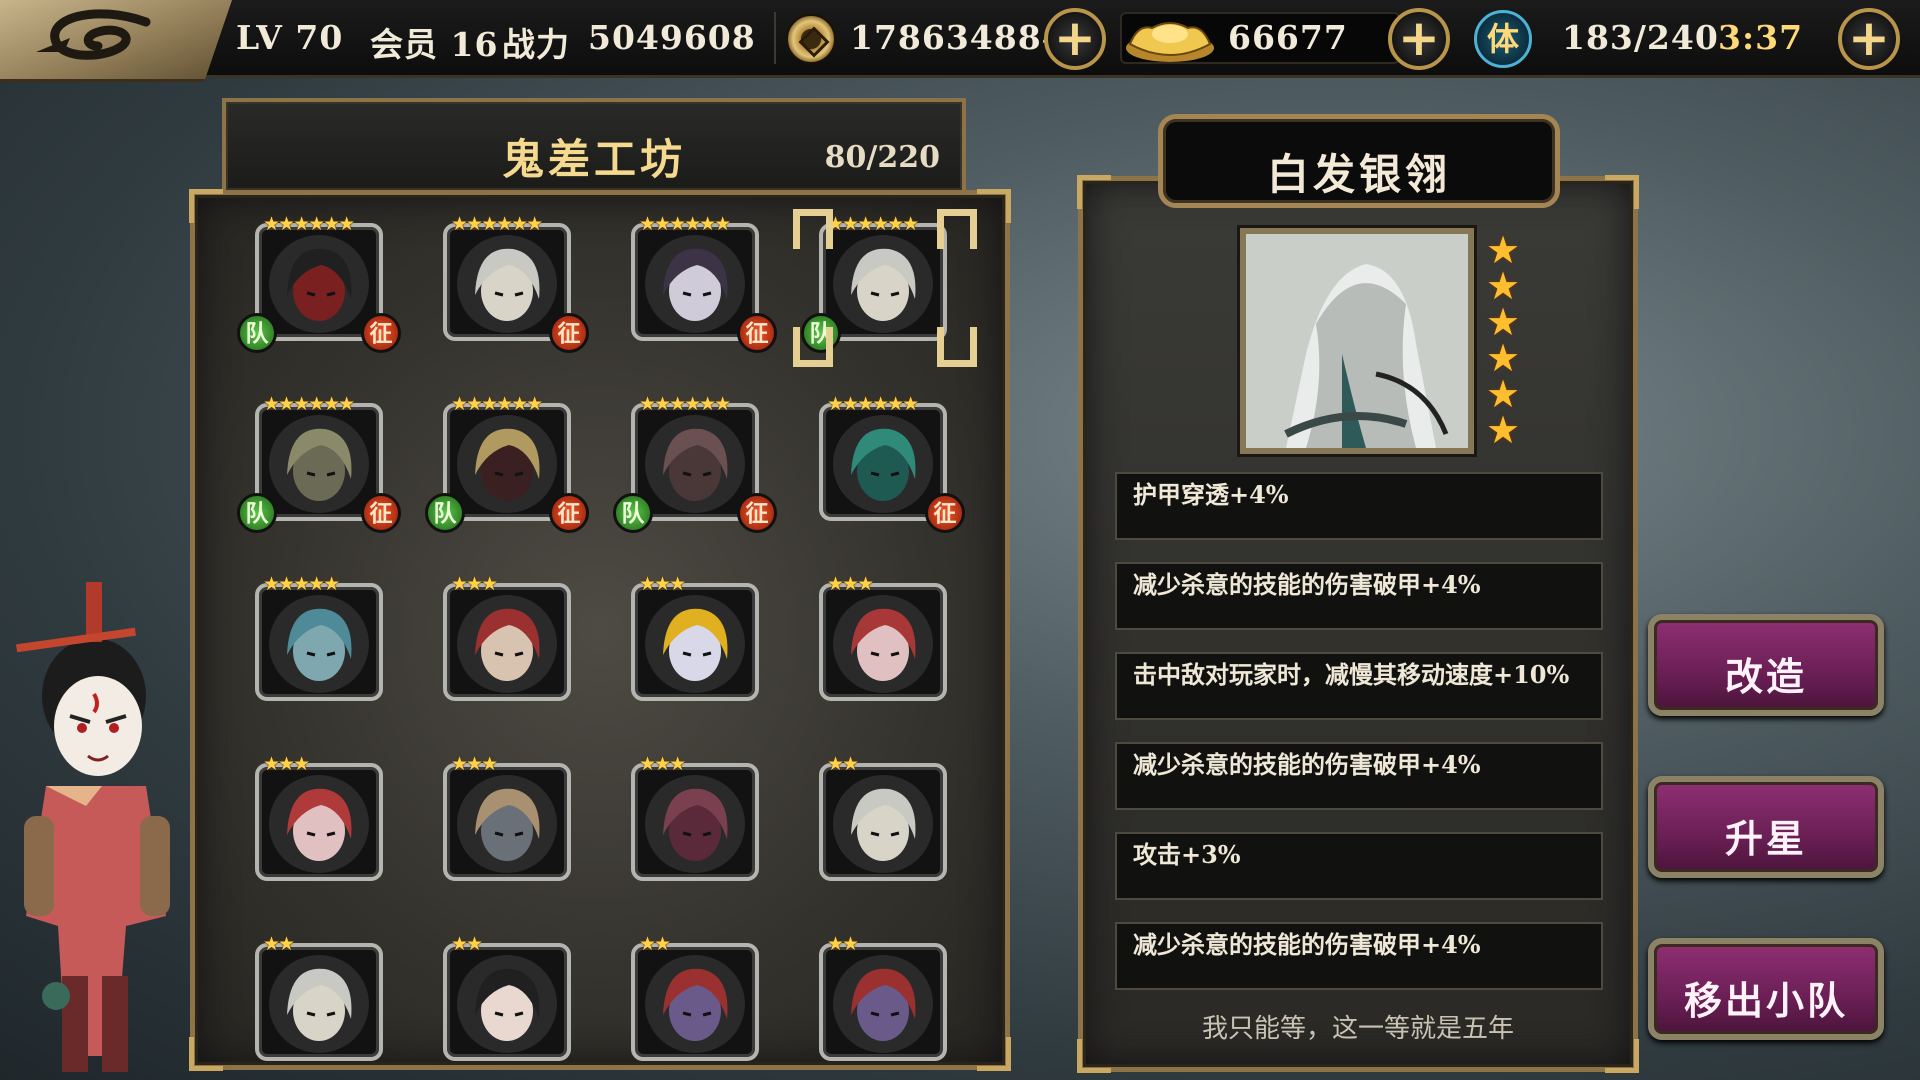  What do you see at coordinates (1357, 341) in the screenshot?
I see `ghost-portrait-art` at bounding box center [1357, 341].